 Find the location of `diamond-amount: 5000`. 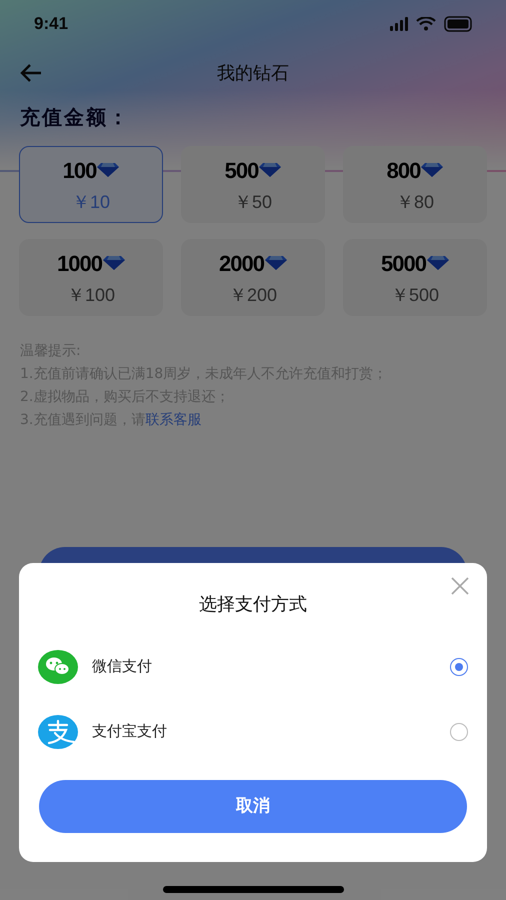

diamond-amount: 5000 is located at coordinates (403, 264).